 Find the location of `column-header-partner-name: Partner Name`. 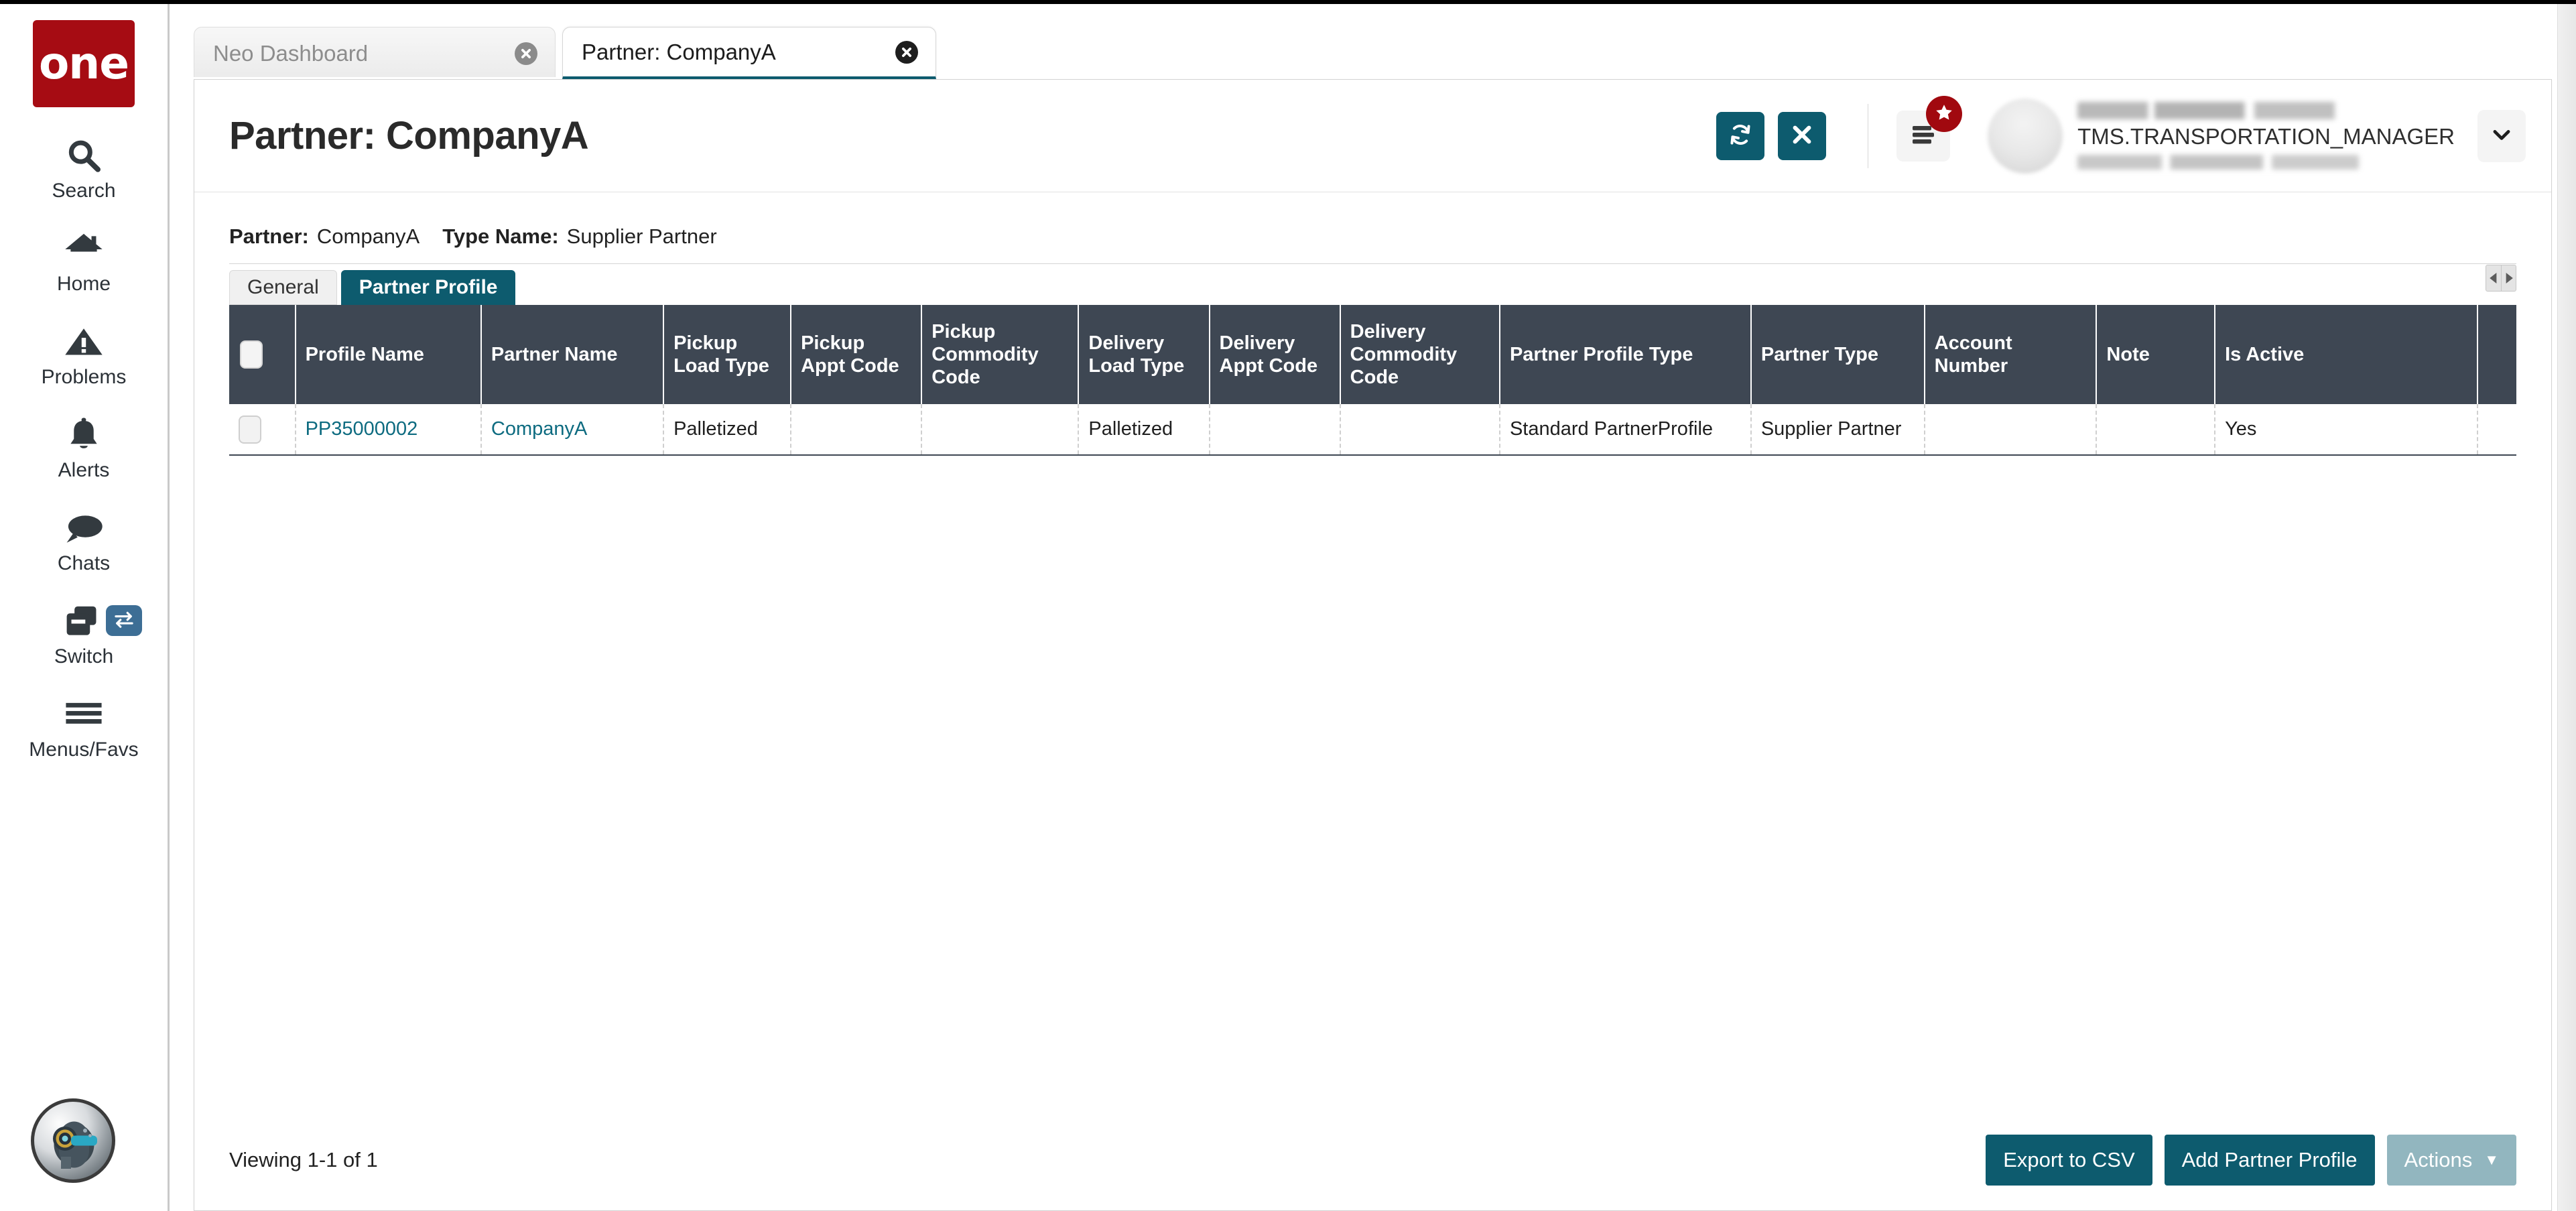

column-header-partner-name: Partner Name is located at coordinates (572, 354).